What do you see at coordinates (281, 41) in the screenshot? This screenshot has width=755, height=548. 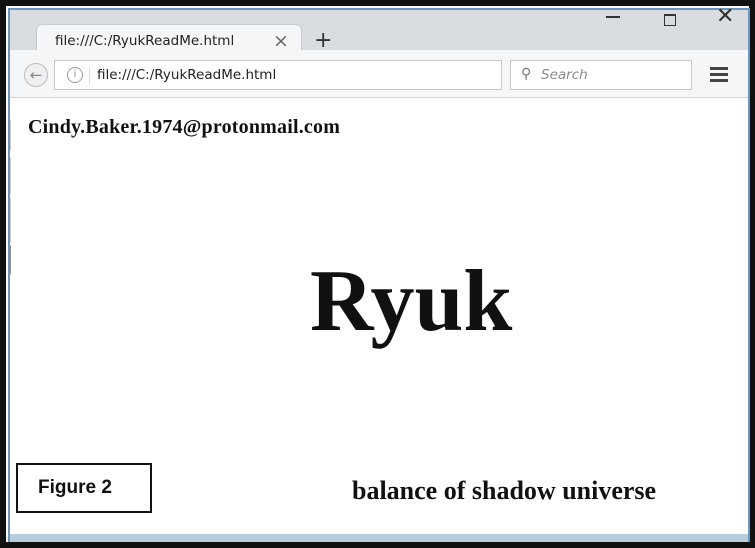 I see `tab-close-icon: ×` at bounding box center [281, 41].